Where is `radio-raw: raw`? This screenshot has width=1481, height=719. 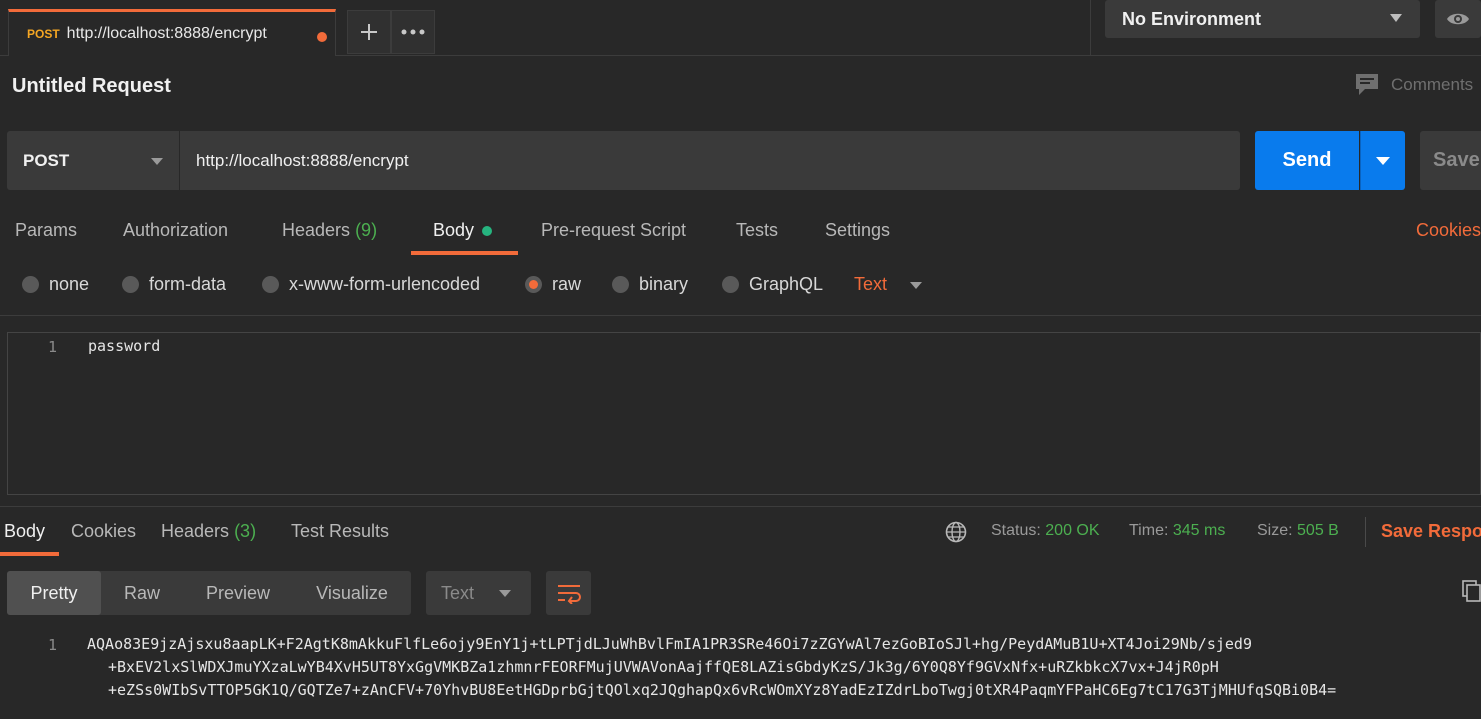
radio-raw: raw is located at coordinates (553, 284).